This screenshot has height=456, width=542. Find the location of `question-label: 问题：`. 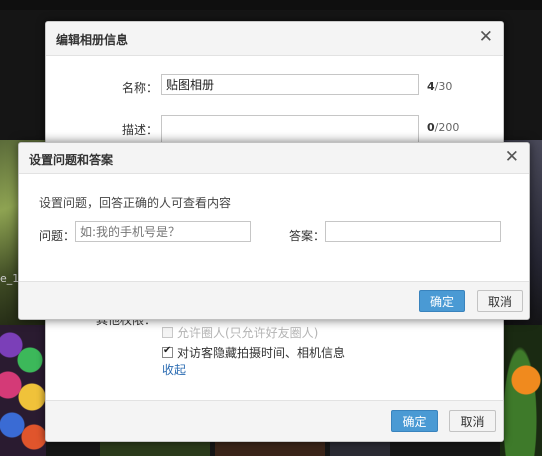

question-label: 问题： is located at coordinates (57, 236).